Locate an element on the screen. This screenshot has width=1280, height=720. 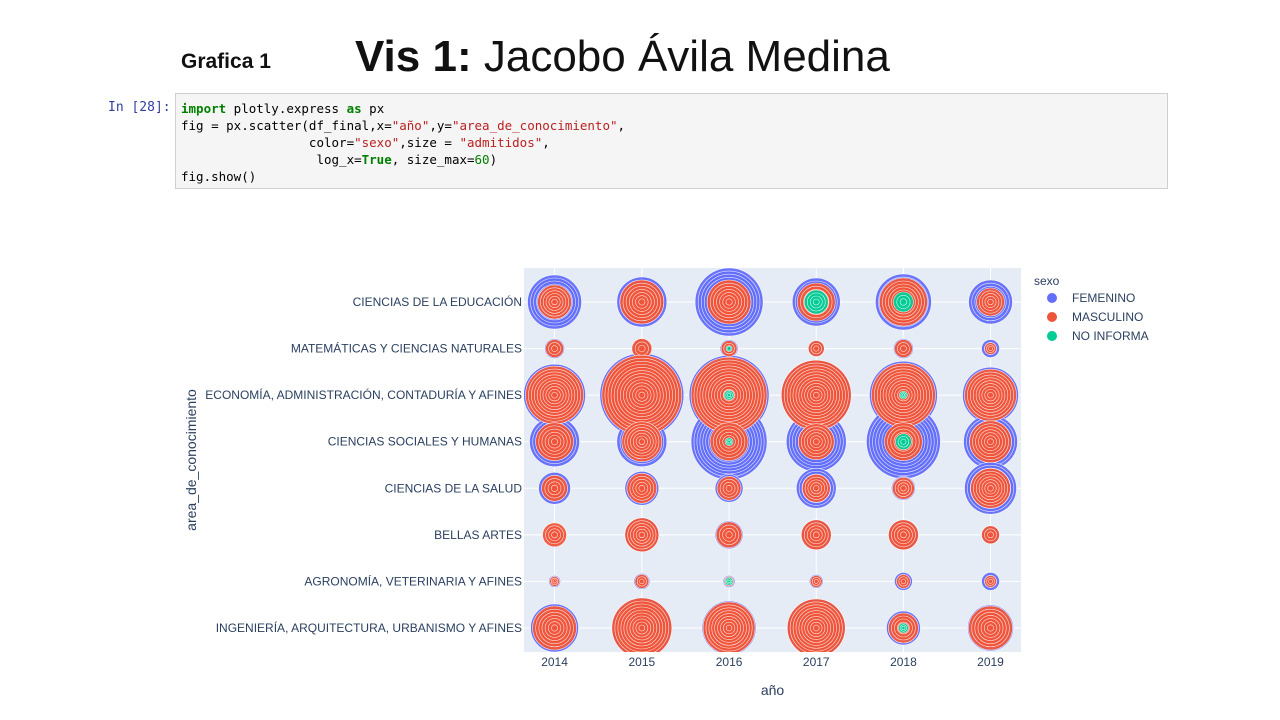
y-axis-title: area_de_conocimiento is located at coordinates (191, 460).